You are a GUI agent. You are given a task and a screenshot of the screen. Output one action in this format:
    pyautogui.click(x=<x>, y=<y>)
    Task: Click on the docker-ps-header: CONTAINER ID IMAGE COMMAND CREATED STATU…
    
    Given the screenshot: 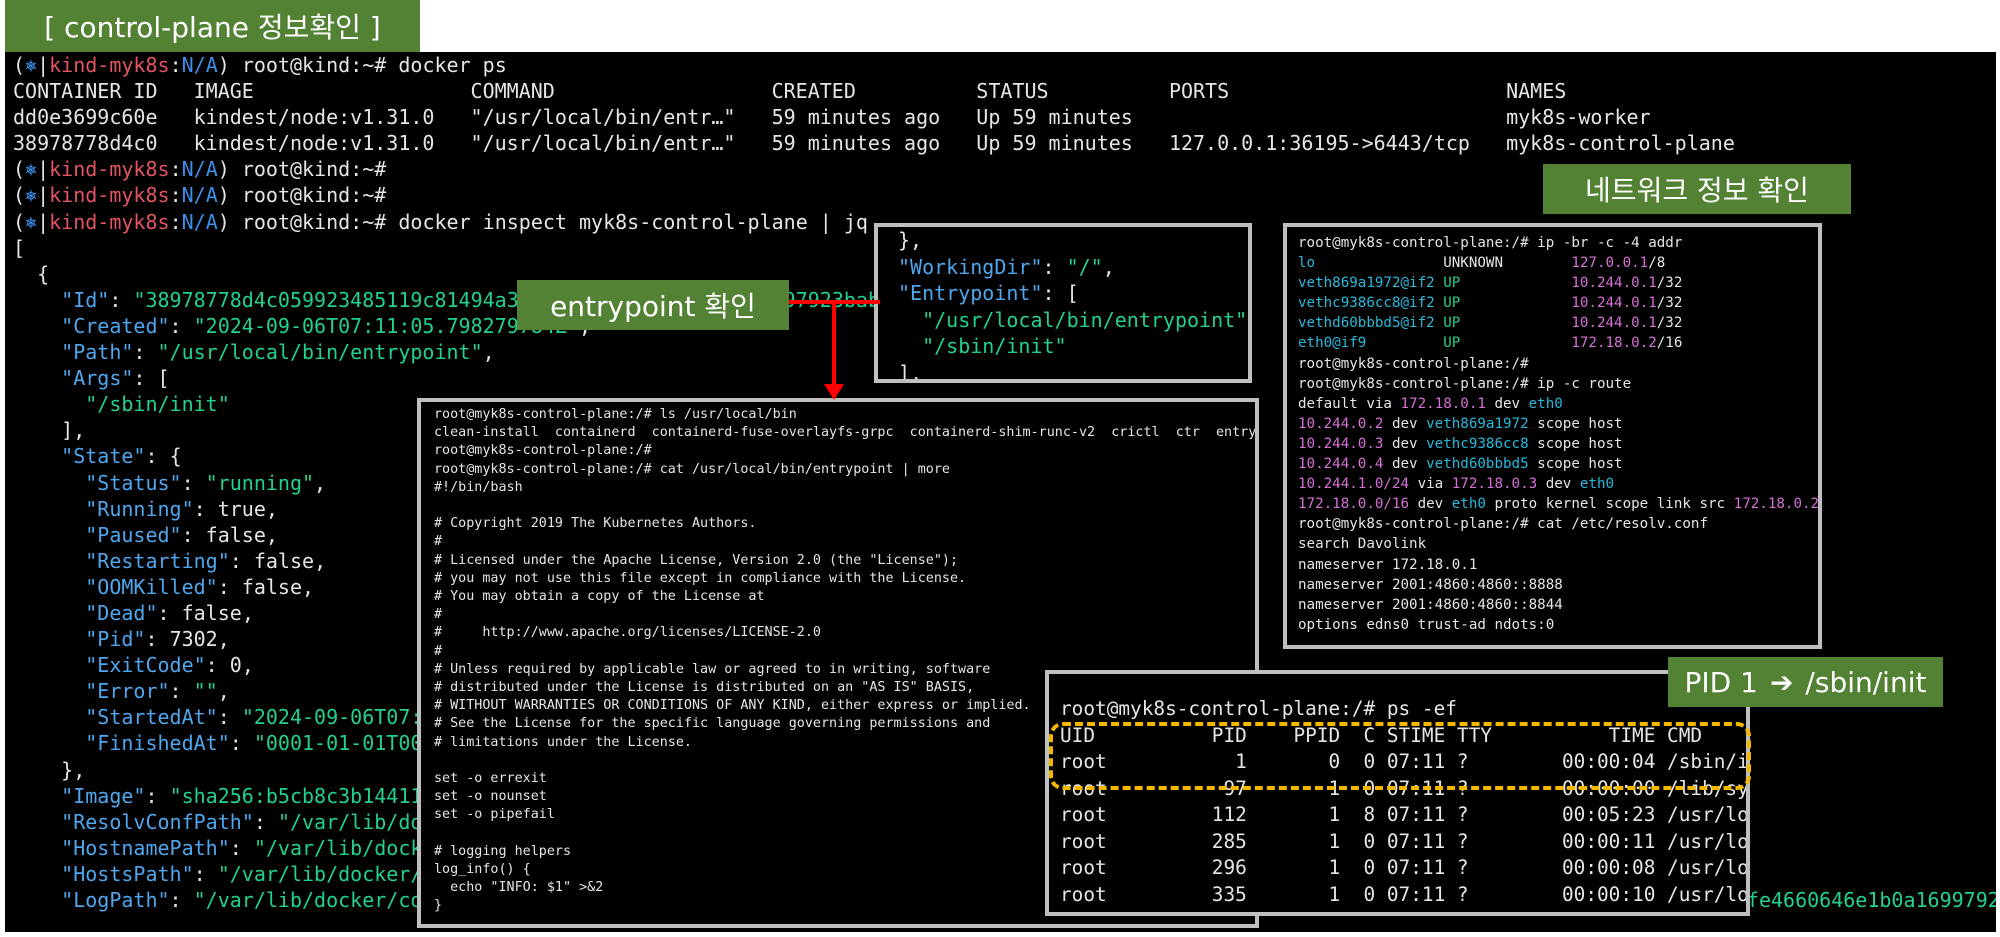 What is the action you would take?
    pyautogui.click(x=1000, y=91)
    